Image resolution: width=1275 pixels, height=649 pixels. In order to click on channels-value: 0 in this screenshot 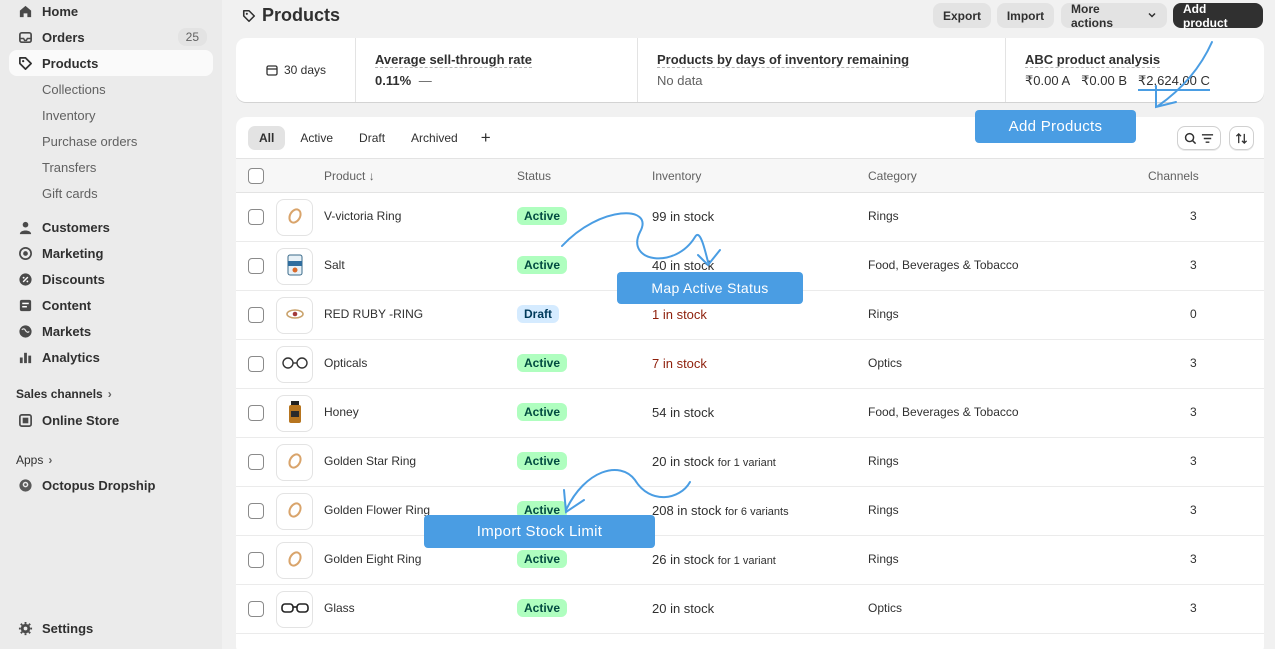, I will do `click(1193, 314)`.